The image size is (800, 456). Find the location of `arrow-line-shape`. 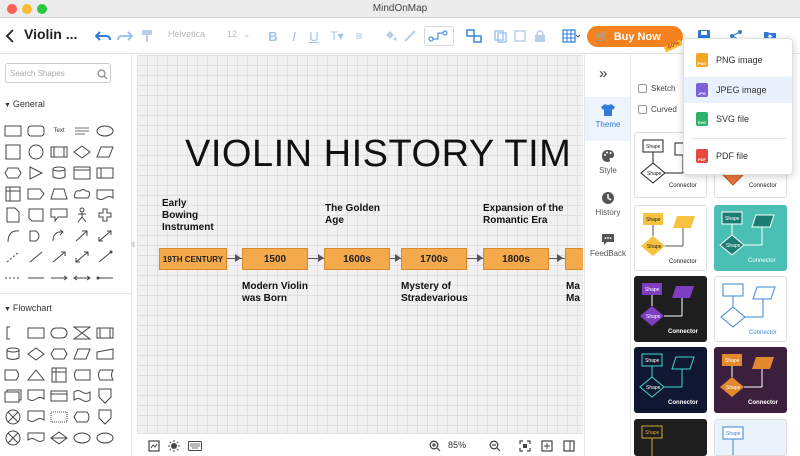

arrow-line-shape is located at coordinates (59, 257).